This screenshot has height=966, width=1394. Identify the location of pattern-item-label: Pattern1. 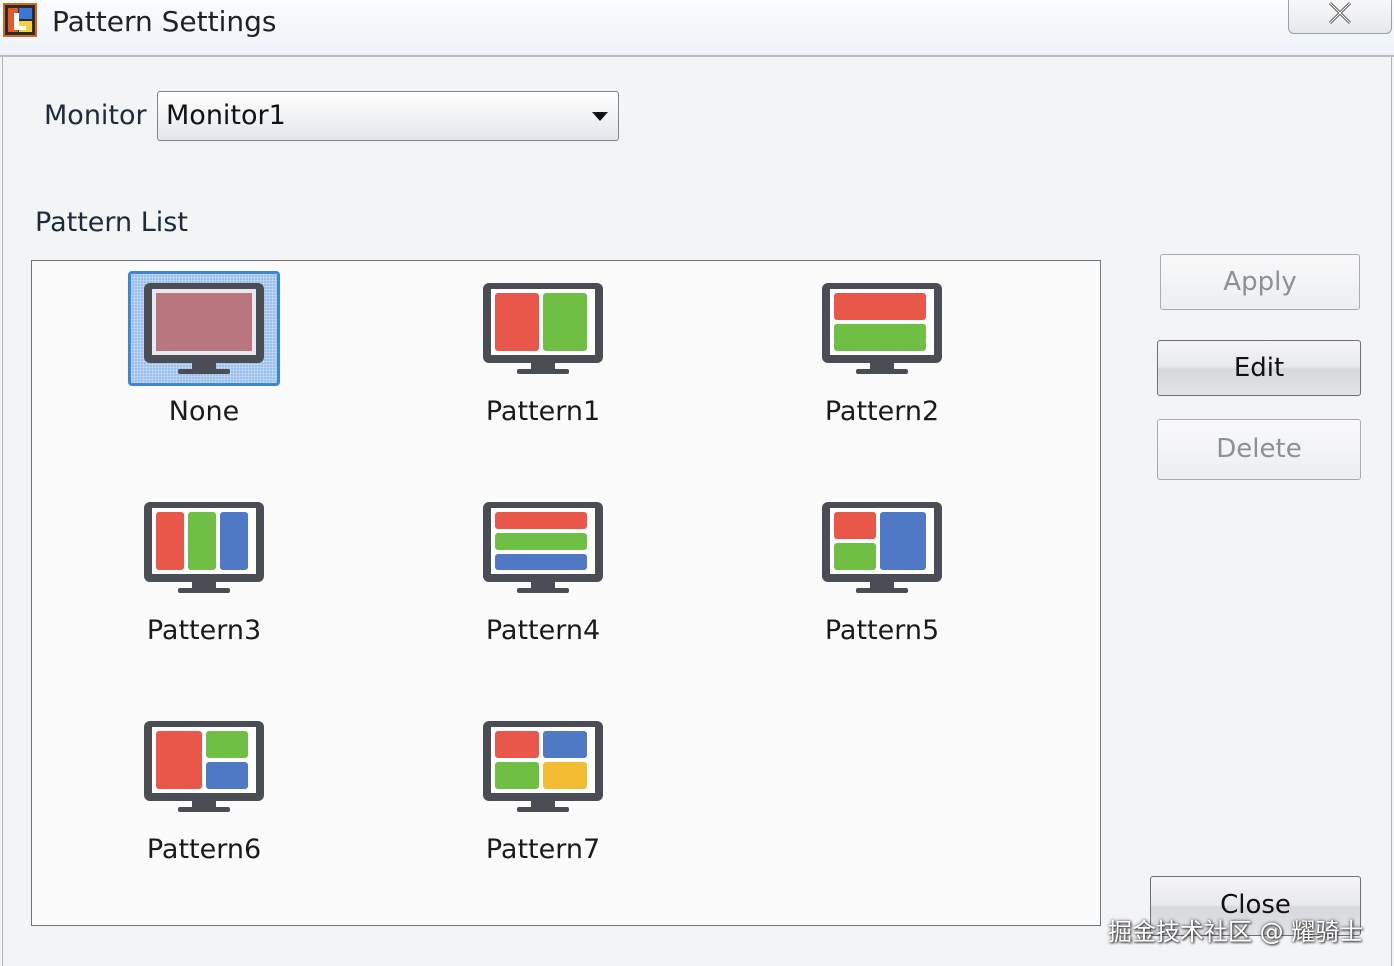
(543, 411).